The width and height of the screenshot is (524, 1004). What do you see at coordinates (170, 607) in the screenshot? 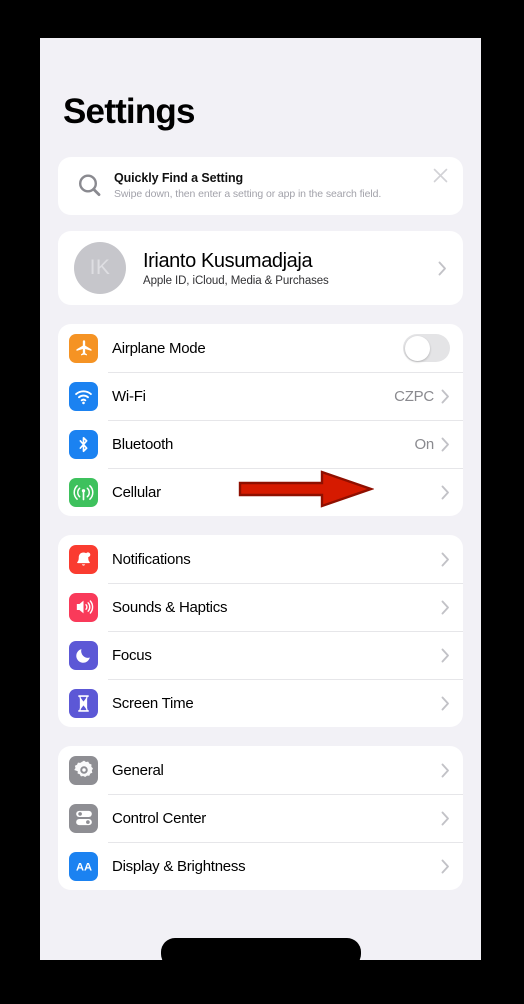
I see `settings-row-label: Sounds & Haptics` at bounding box center [170, 607].